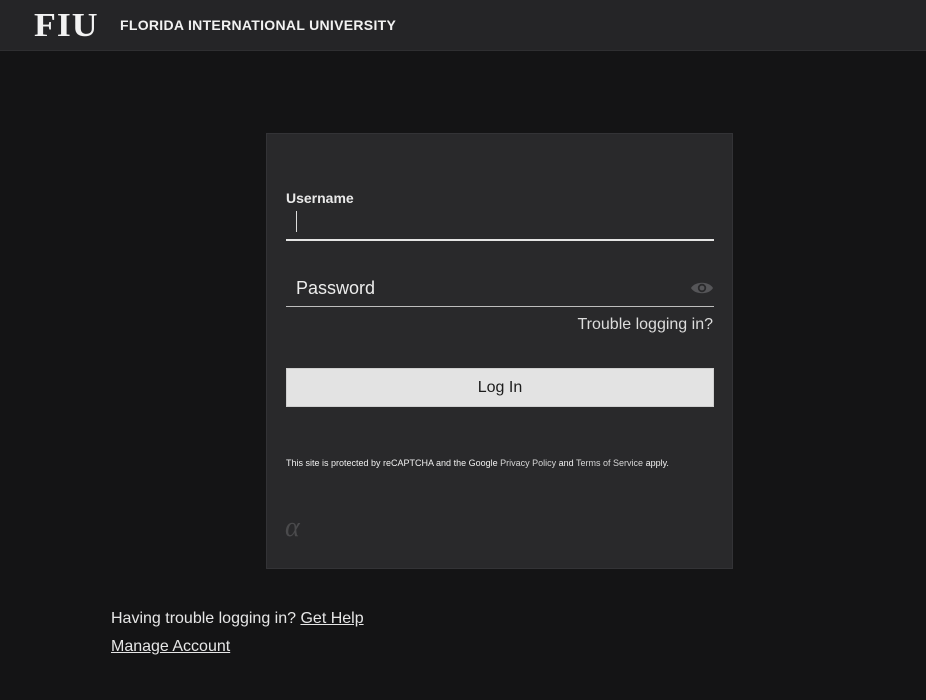  What do you see at coordinates (320, 198) in the screenshot?
I see `username-label: Username` at bounding box center [320, 198].